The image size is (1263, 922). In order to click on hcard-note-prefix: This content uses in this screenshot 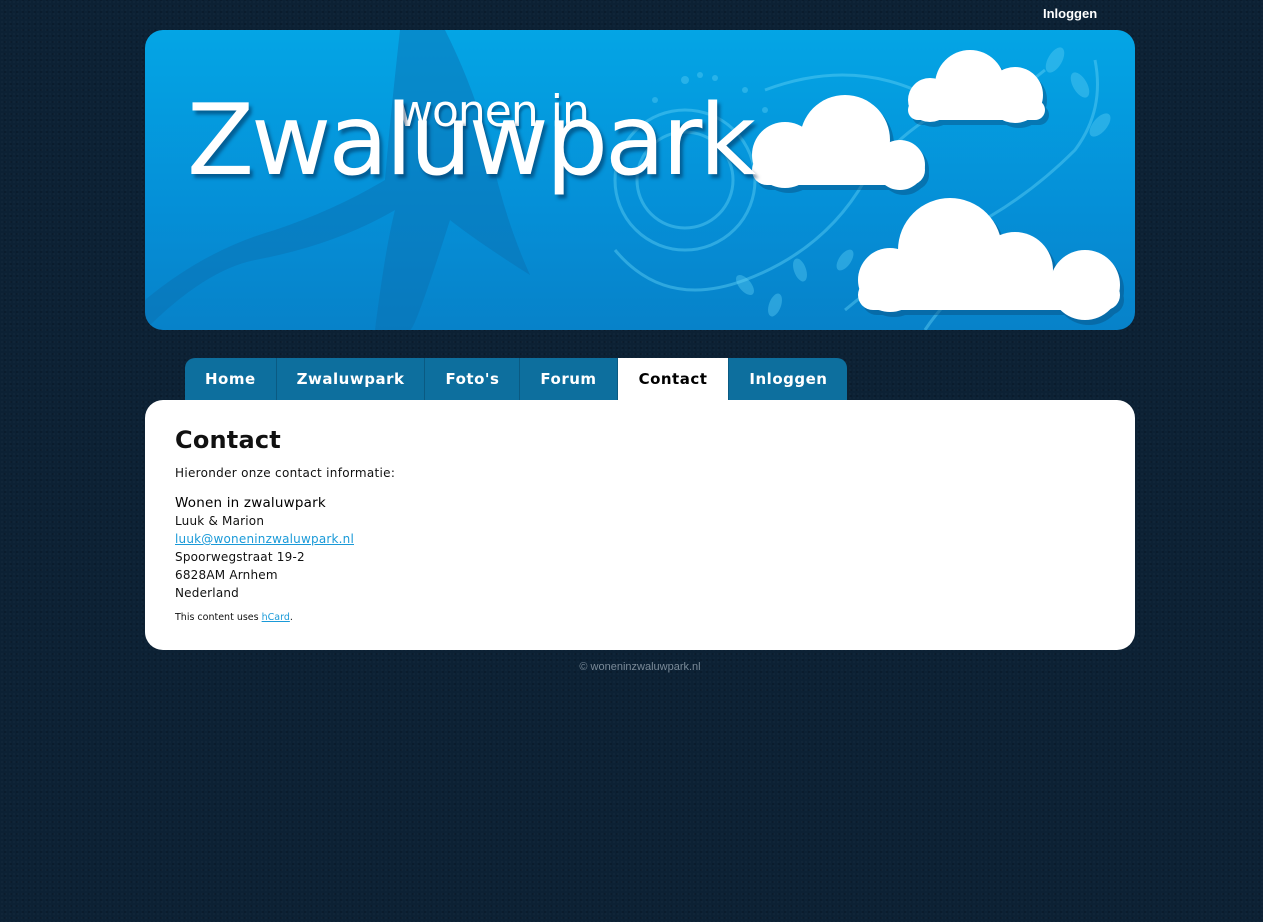, I will do `click(218, 617)`.